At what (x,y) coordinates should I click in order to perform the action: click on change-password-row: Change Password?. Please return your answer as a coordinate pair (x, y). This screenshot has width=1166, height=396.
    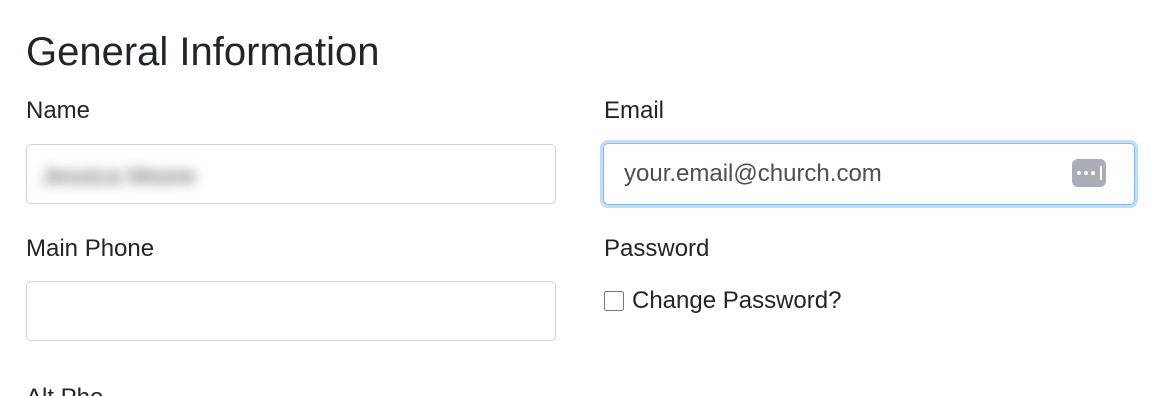
    Looking at the image, I should click on (722, 301).